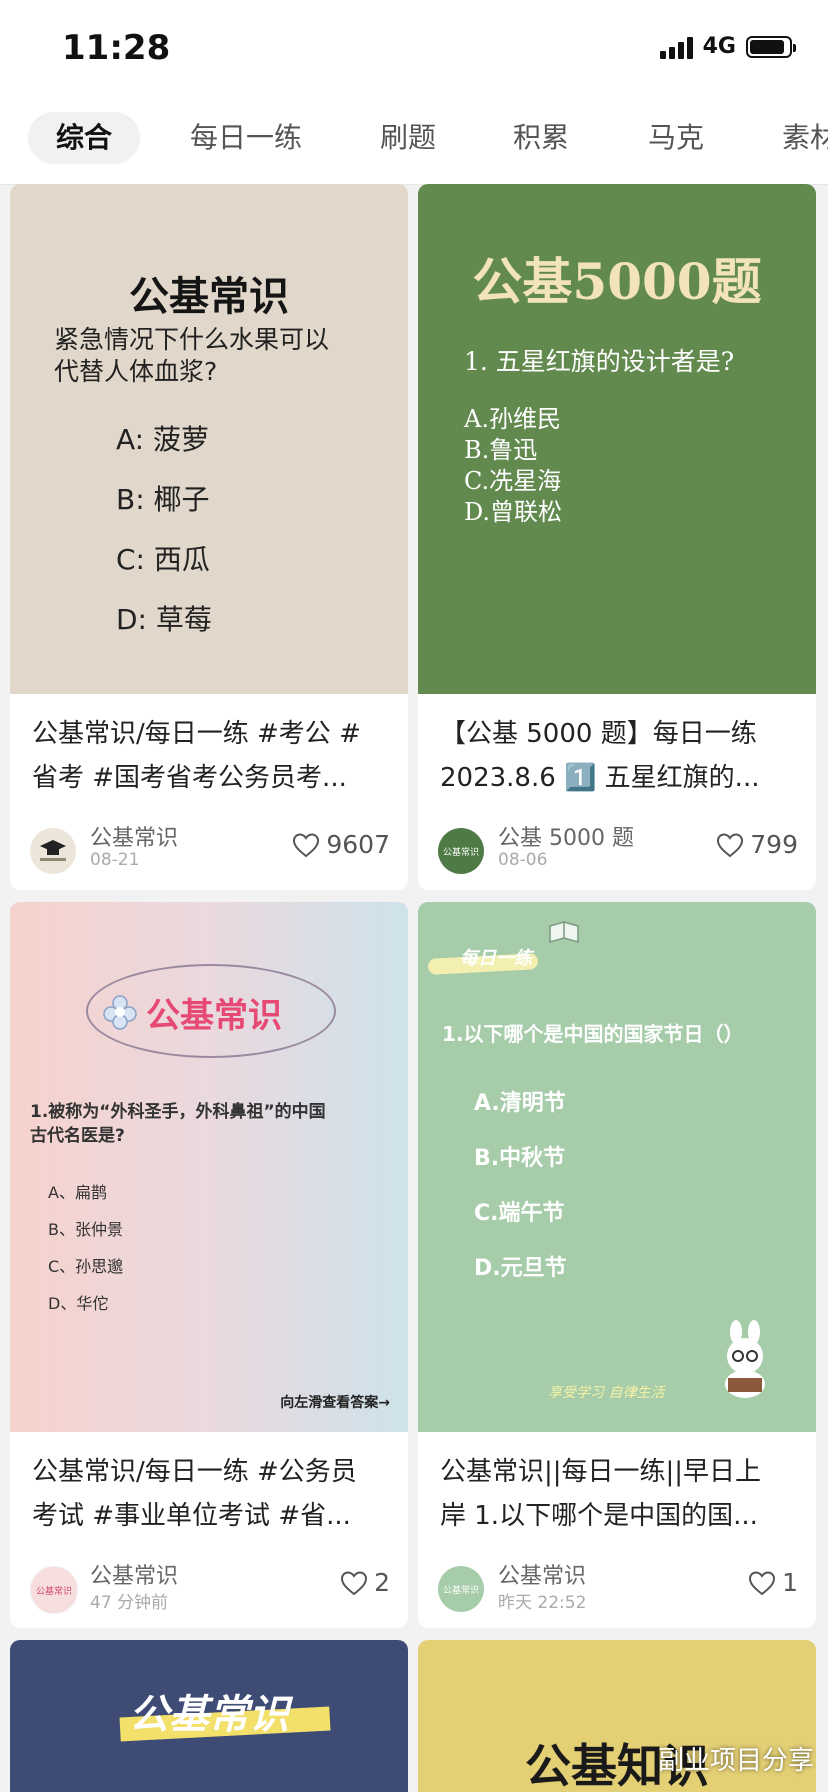 This screenshot has width=828, height=1792. I want to click on post-date: 08-21, so click(115, 860).